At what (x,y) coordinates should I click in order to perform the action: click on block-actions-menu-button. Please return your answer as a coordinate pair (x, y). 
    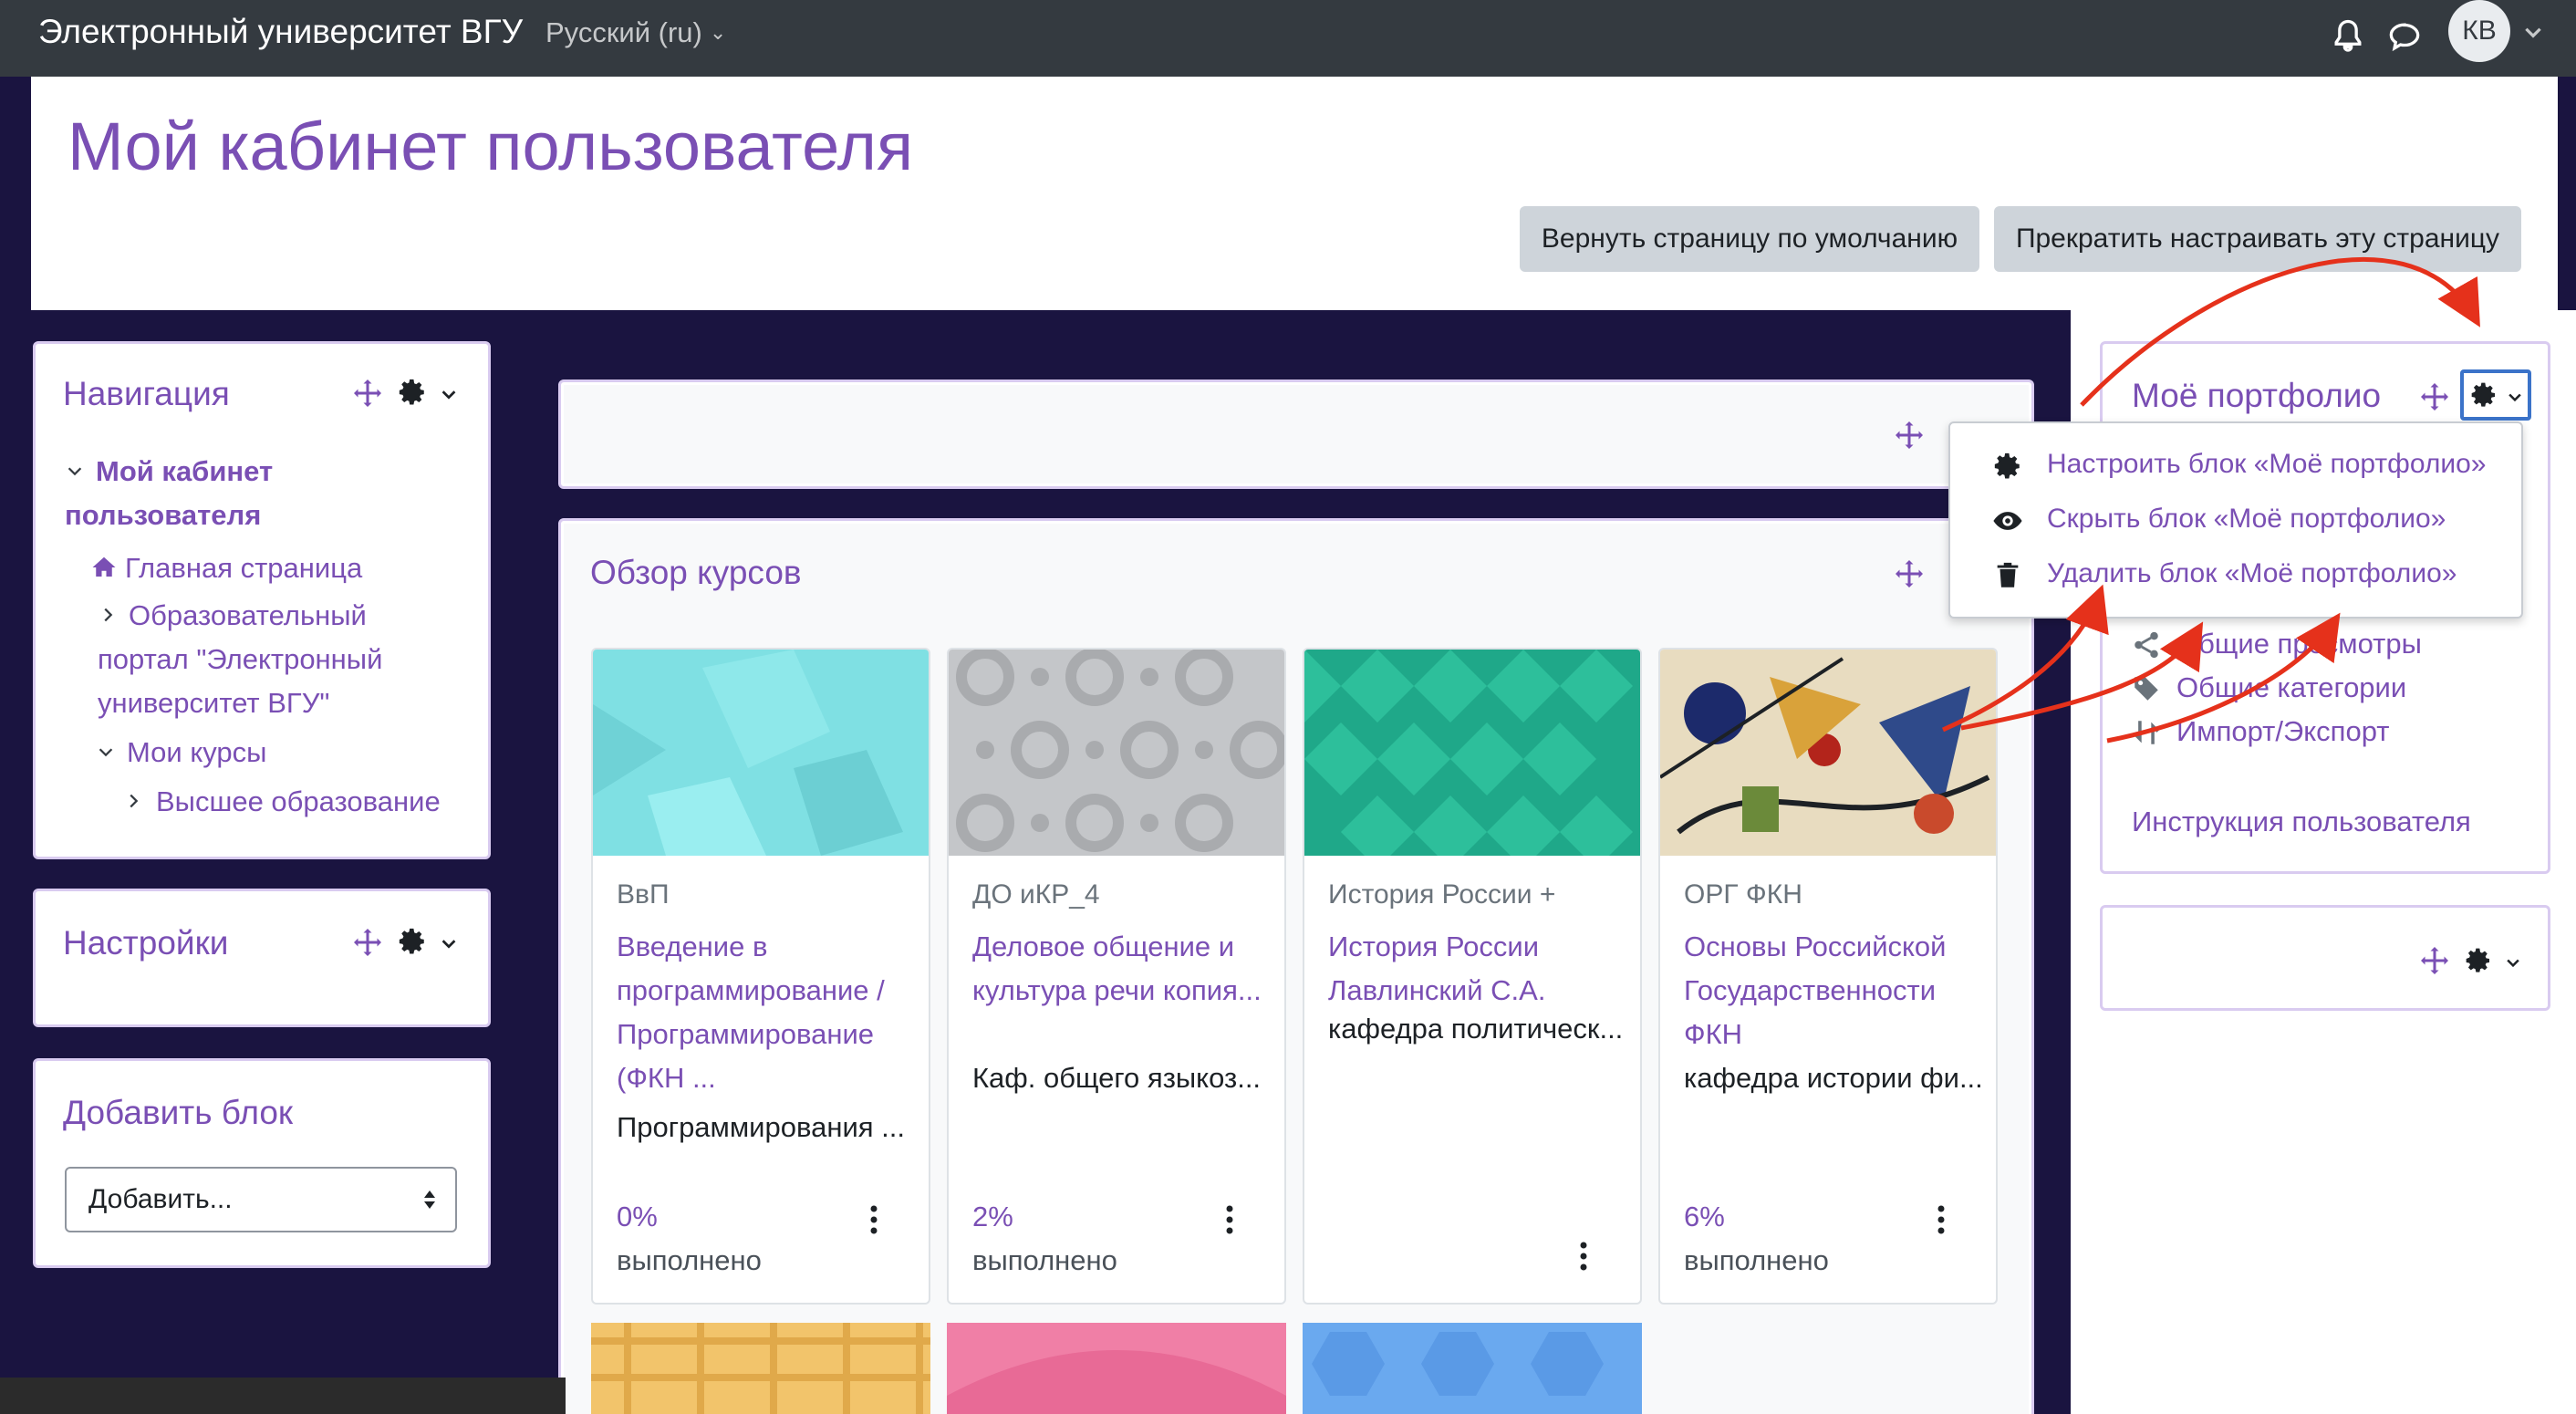
    Looking at the image, I should click on (2495, 395).